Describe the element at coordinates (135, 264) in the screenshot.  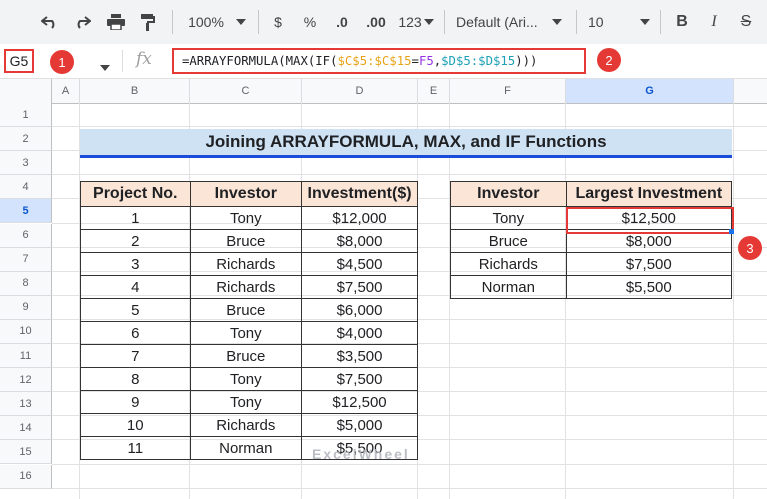
I see `cell-project-no: 3` at that location.